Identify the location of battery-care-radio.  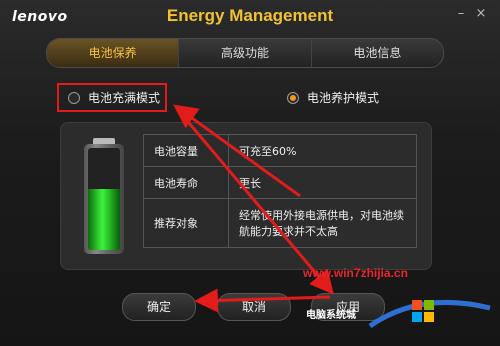
(293, 97).